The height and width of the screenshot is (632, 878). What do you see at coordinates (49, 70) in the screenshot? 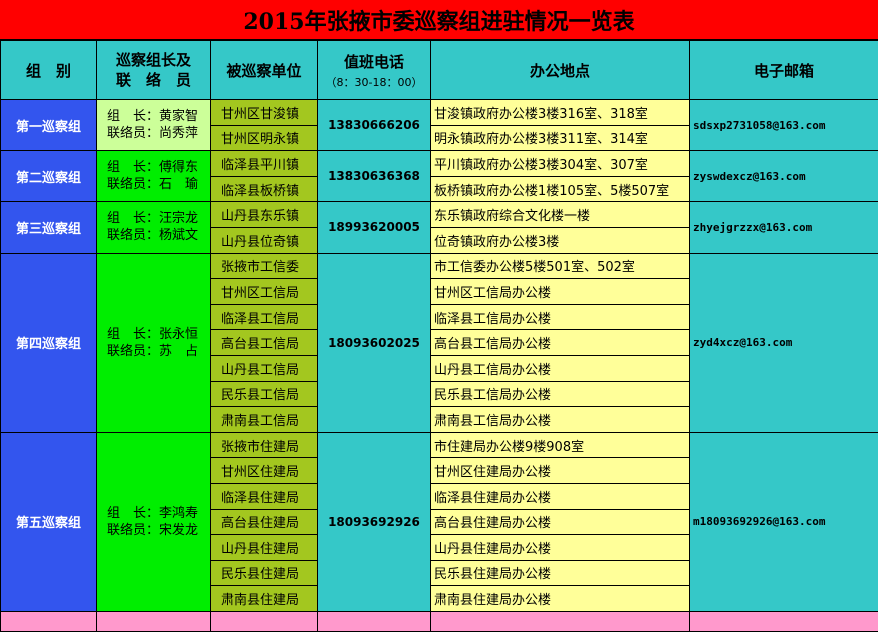
I see `header-group: 组 别` at bounding box center [49, 70].